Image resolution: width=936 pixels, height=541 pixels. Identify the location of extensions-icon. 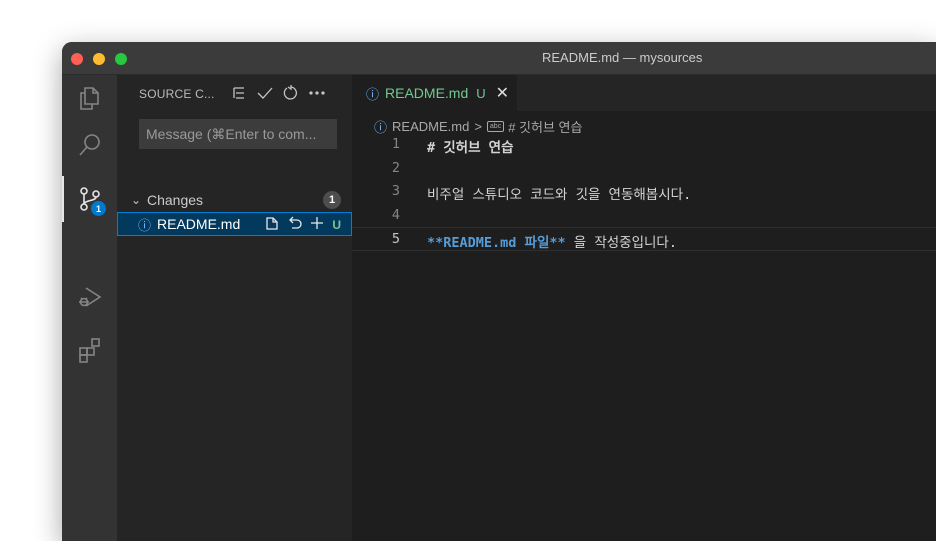
(89, 350).